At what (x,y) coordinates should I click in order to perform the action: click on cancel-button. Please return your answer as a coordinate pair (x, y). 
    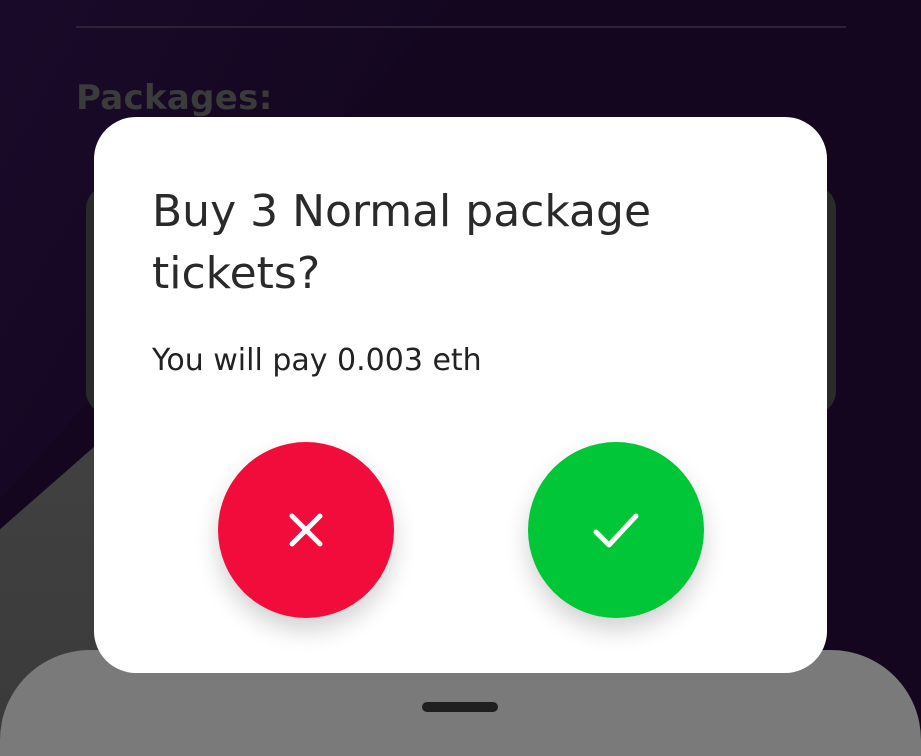
    Looking at the image, I should click on (306, 530).